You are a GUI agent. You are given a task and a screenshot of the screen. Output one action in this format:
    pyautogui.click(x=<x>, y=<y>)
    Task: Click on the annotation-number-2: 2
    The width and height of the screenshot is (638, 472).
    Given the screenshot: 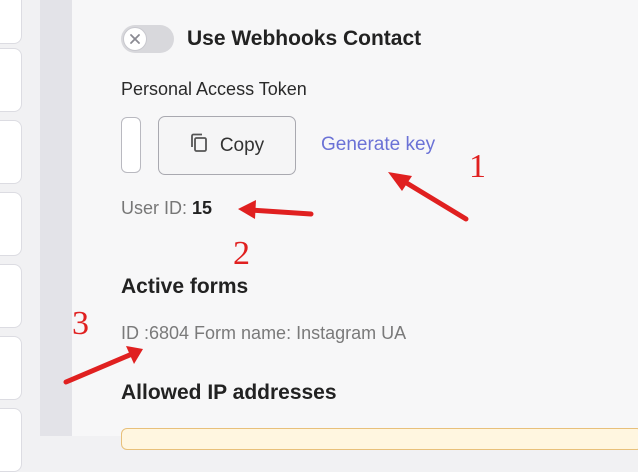 What is the action you would take?
    pyautogui.click(x=241, y=253)
    